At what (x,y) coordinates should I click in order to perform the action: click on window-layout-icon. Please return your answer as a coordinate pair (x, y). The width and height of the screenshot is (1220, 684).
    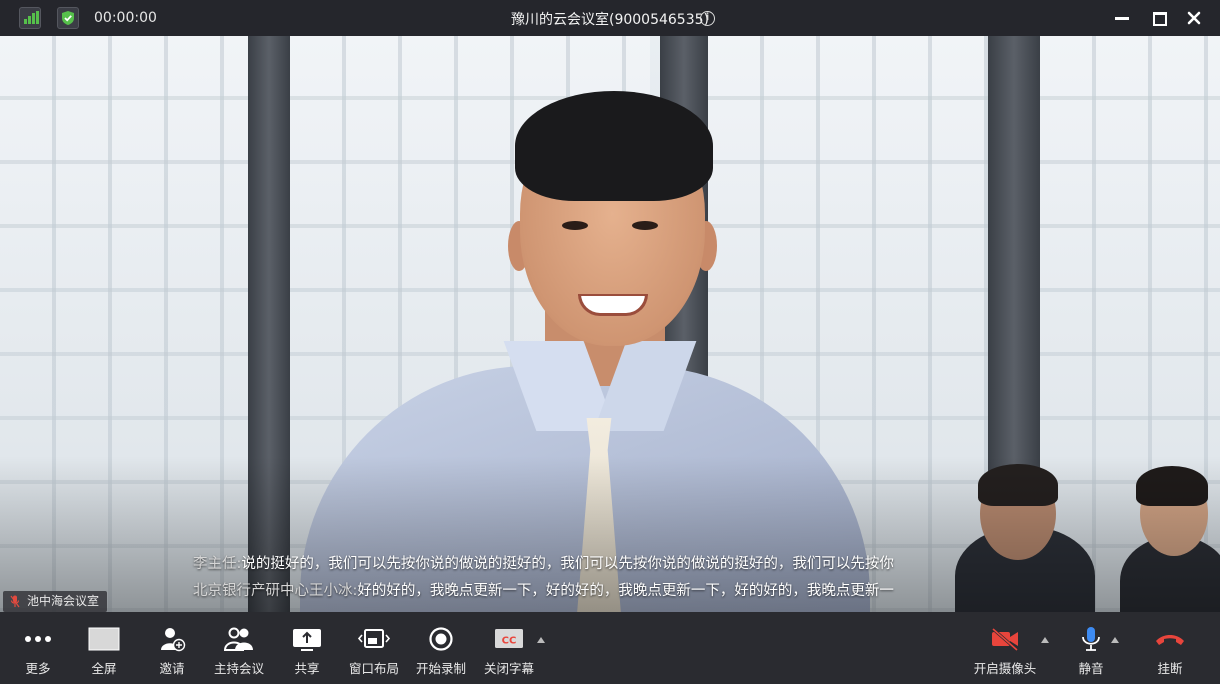
    Looking at the image, I should click on (374, 638).